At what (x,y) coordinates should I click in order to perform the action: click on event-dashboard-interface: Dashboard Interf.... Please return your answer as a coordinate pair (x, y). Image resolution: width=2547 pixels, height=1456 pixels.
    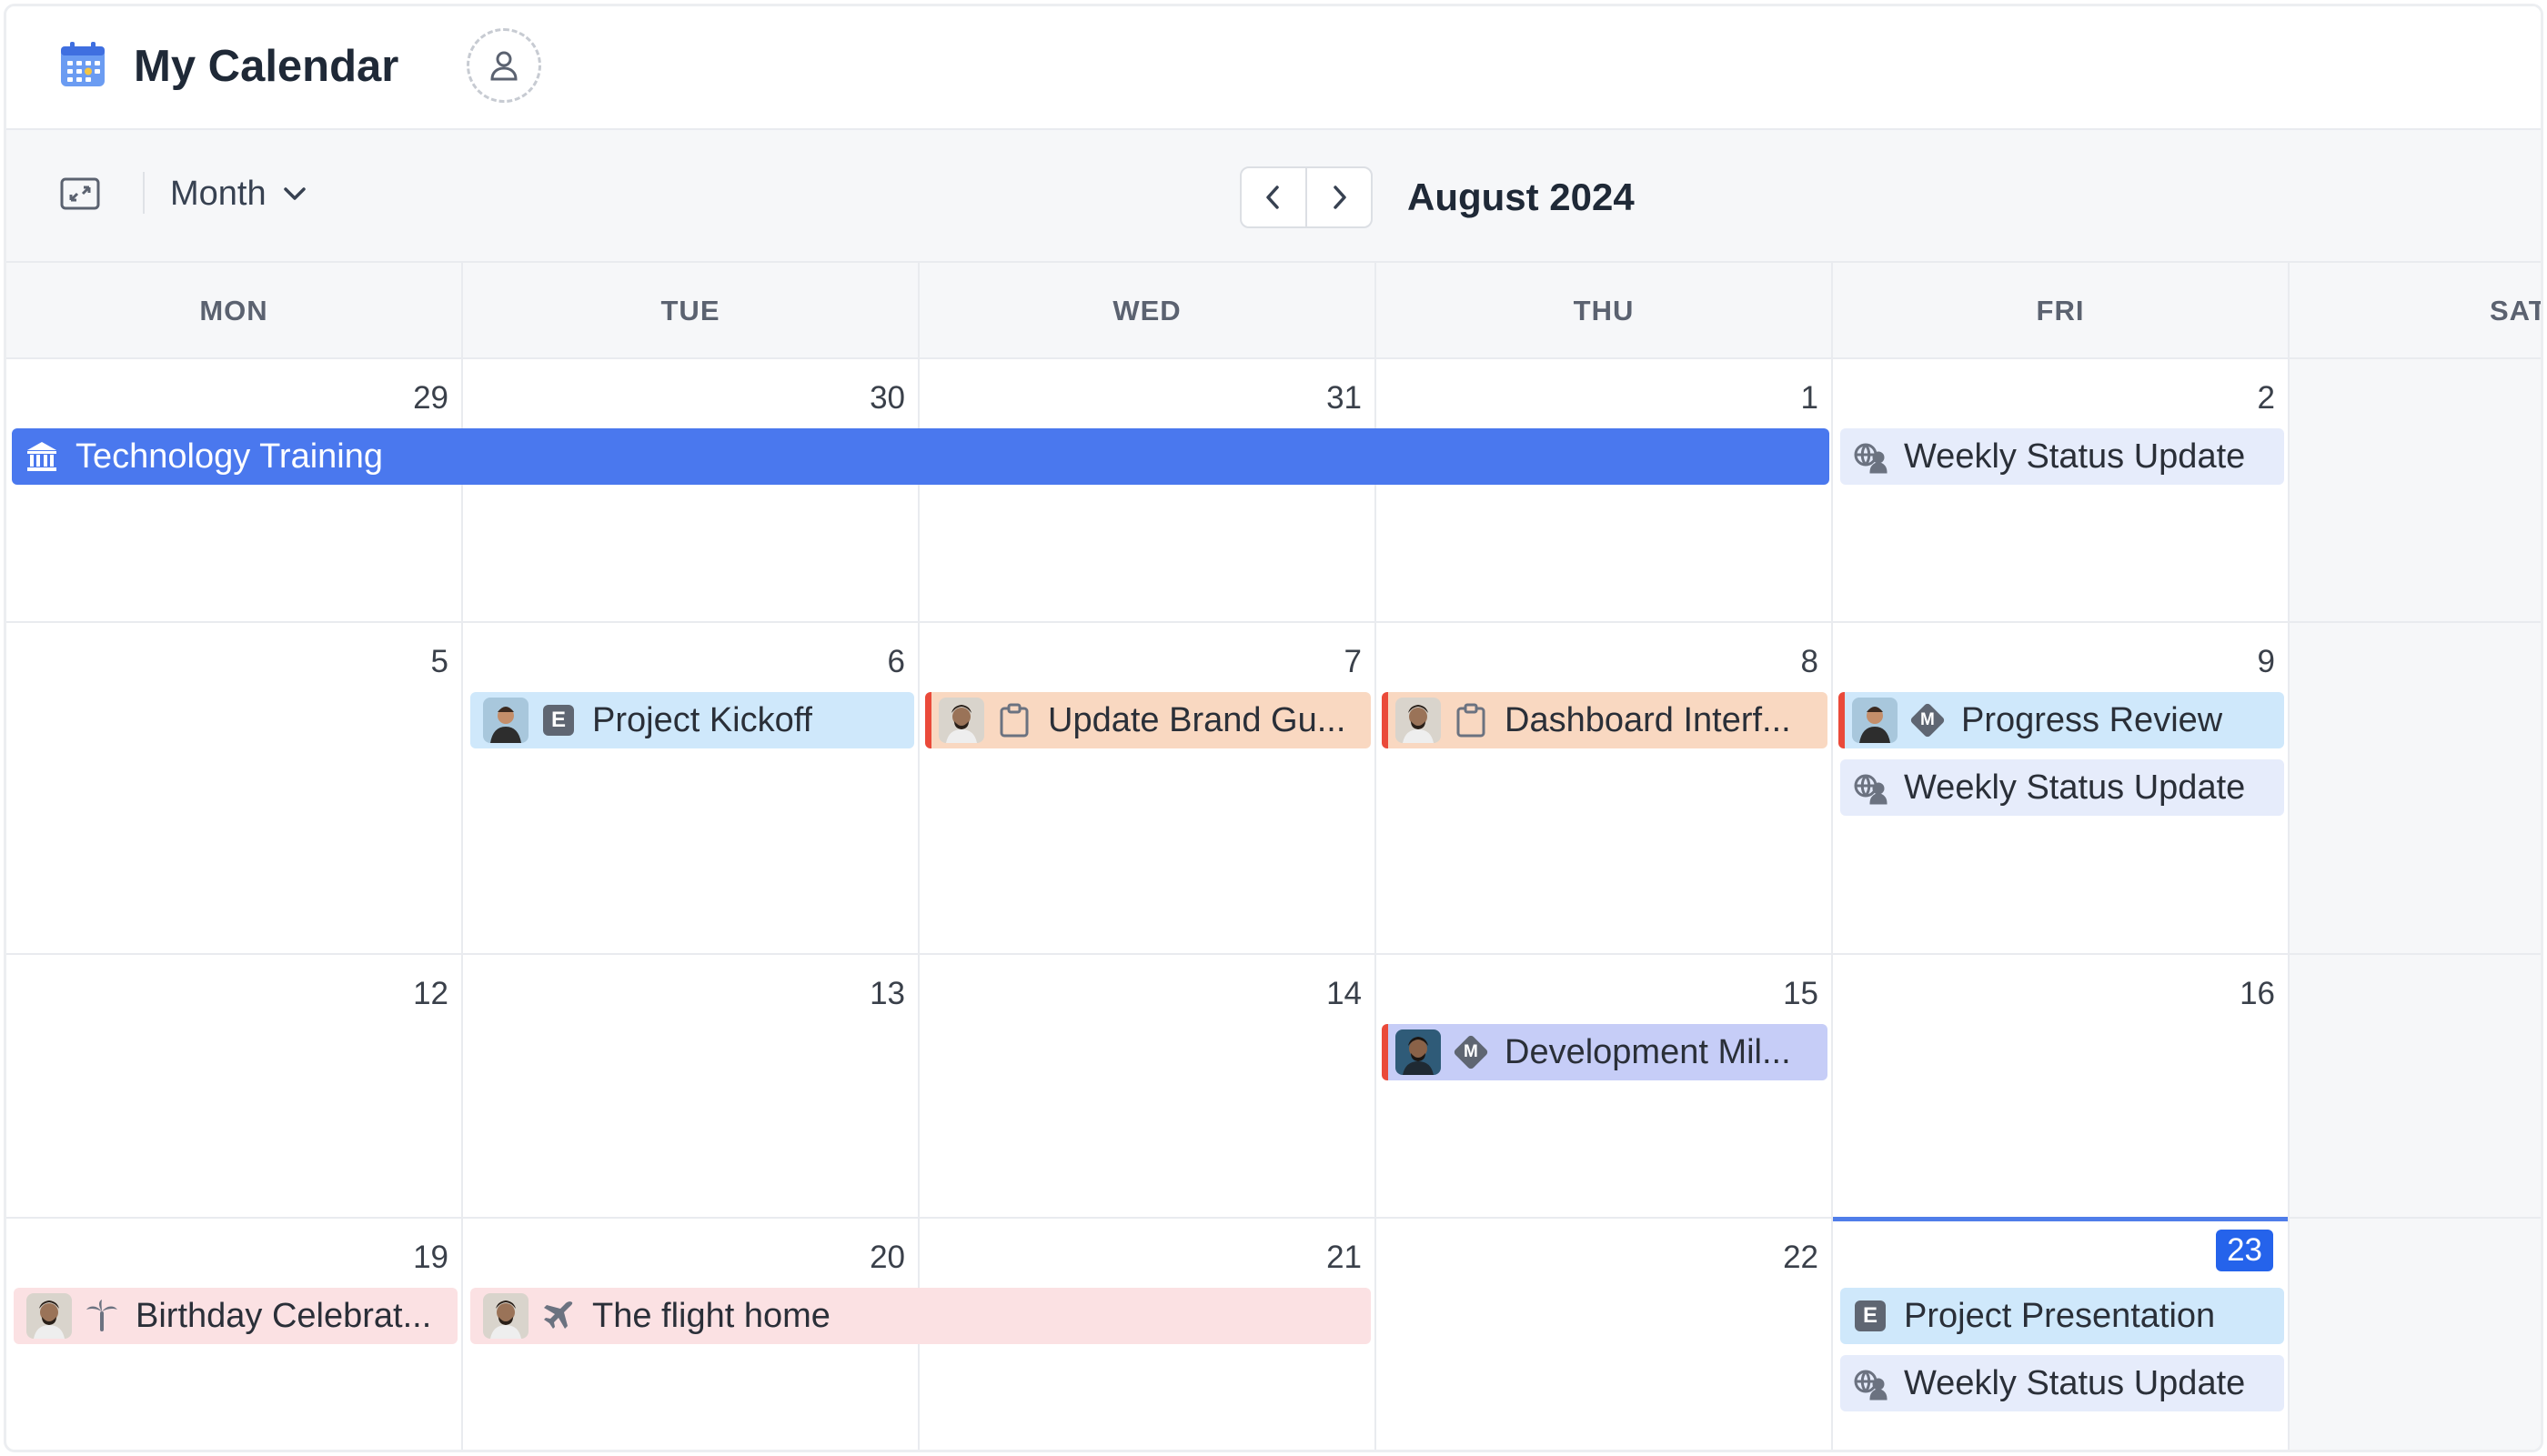
    Looking at the image, I should click on (1604, 720).